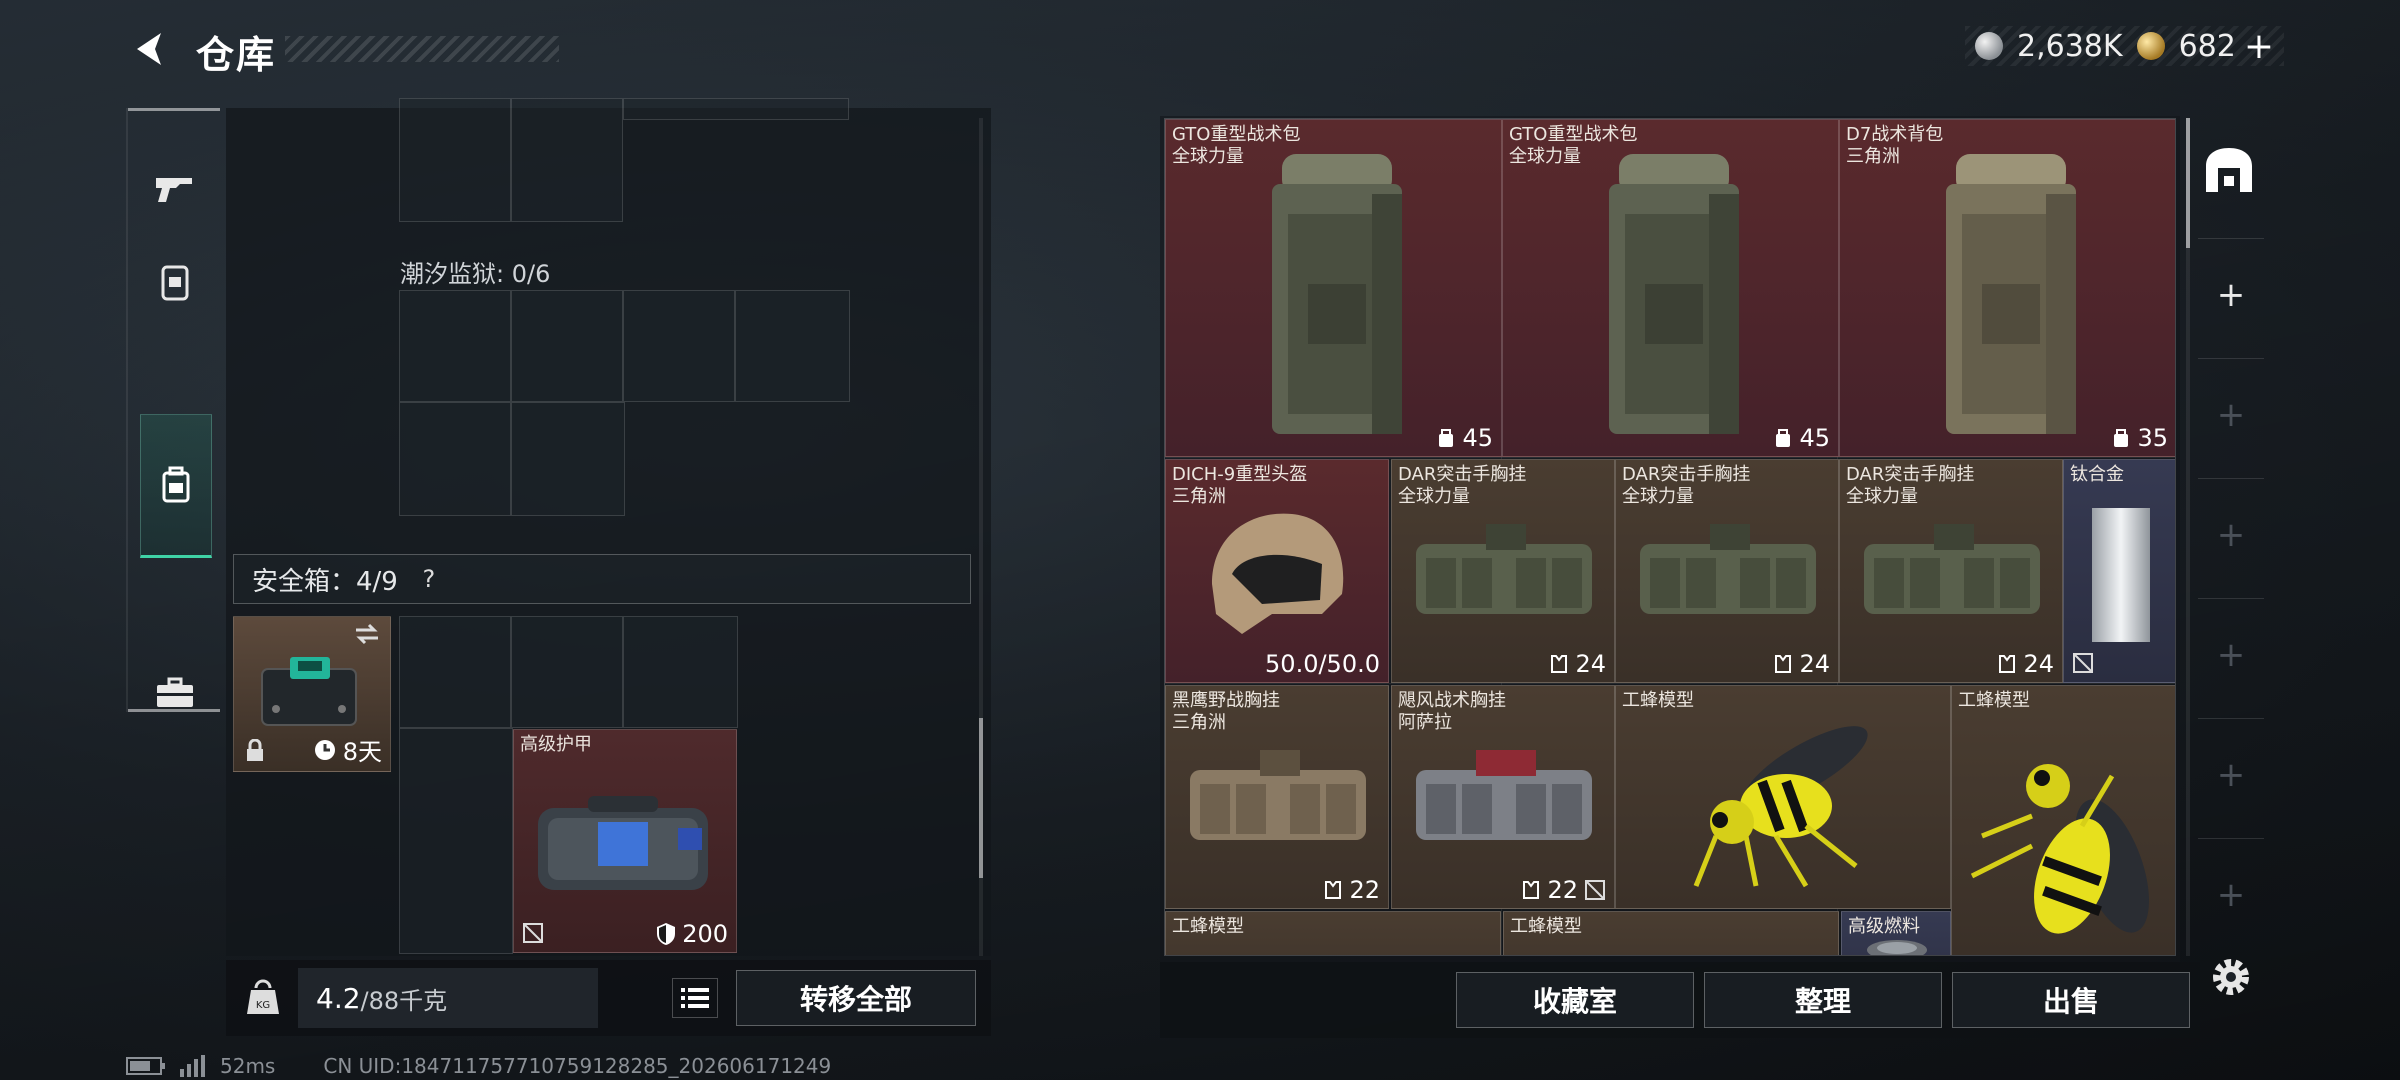  What do you see at coordinates (1801, 664) in the screenshot?
I see `item-count: 24` at bounding box center [1801, 664].